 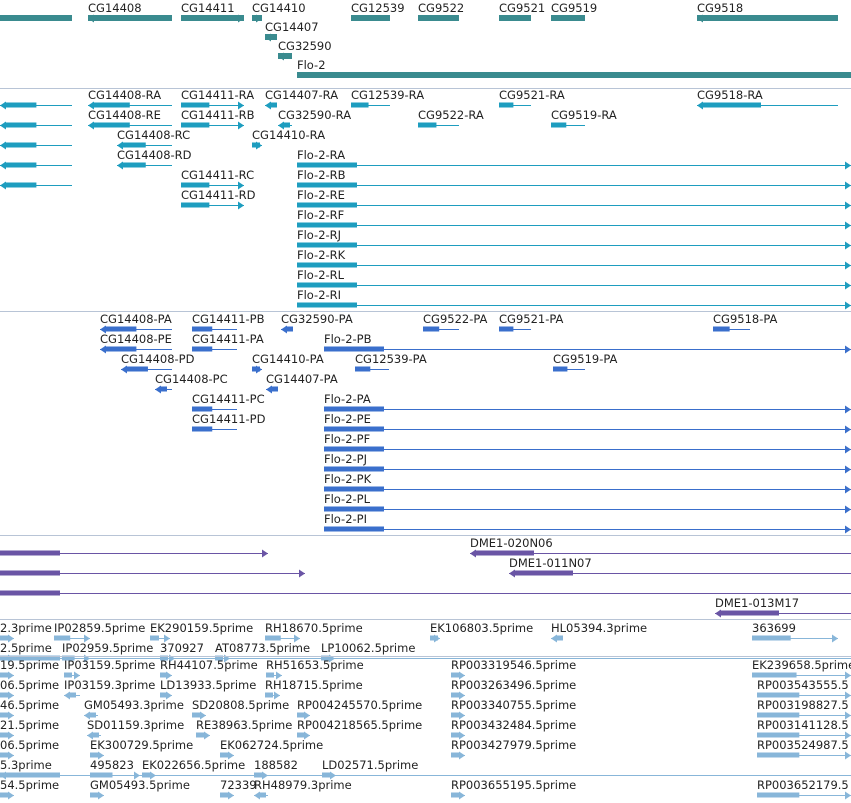 I want to click on feature-rp004245570.5prime: RP004245570.5prime, so click(x=359, y=709).